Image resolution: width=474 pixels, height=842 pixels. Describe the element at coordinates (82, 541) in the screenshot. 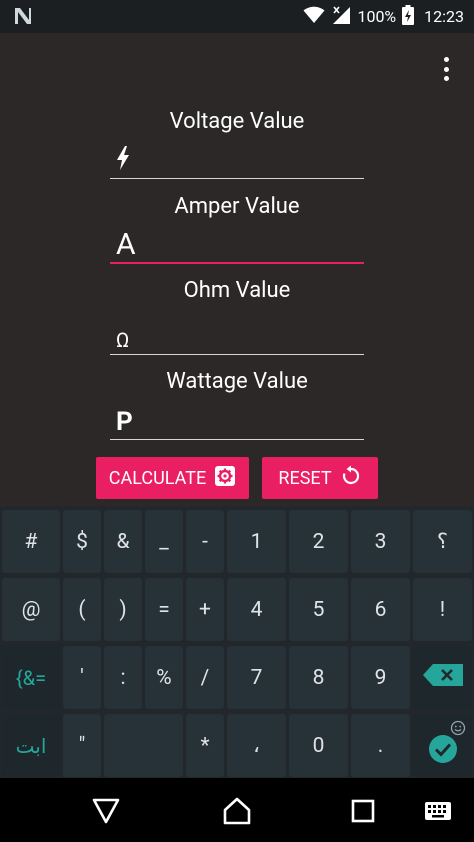

I see `key-dollar: $` at that location.